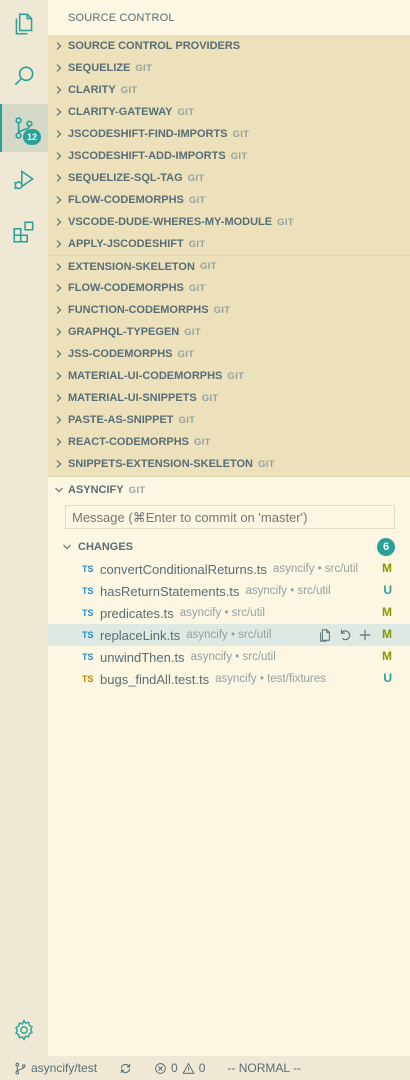  I want to click on provider-row: SOURCE CONTROL PROVIDERS, so click(229, 46).